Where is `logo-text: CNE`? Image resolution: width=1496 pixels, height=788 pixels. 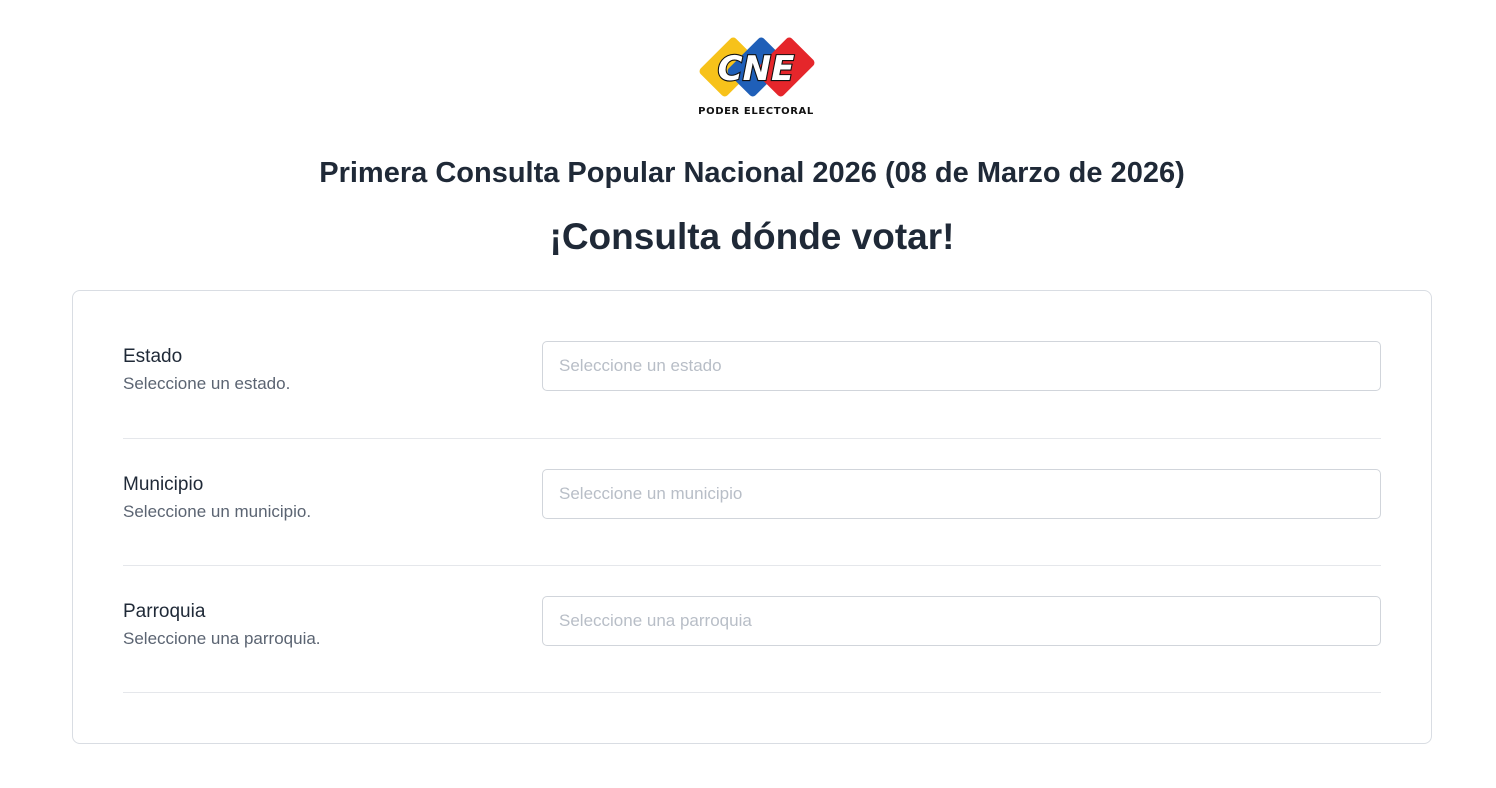 logo-text: CNE is located at coordinates (756, 69).